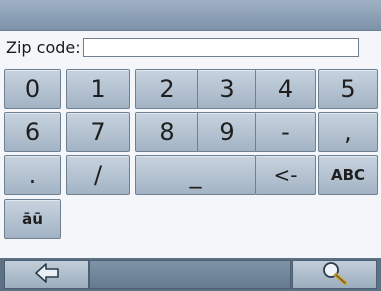 The height and width of the screenshot is (291, 381). I want to click on key-4: 4, so click(285, 89).